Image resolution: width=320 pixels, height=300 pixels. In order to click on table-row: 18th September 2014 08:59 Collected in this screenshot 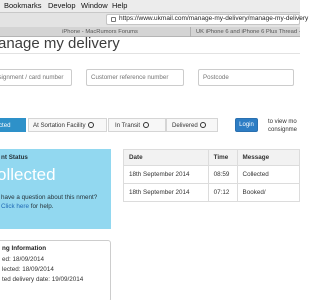, I will do `click(211, 174)`.